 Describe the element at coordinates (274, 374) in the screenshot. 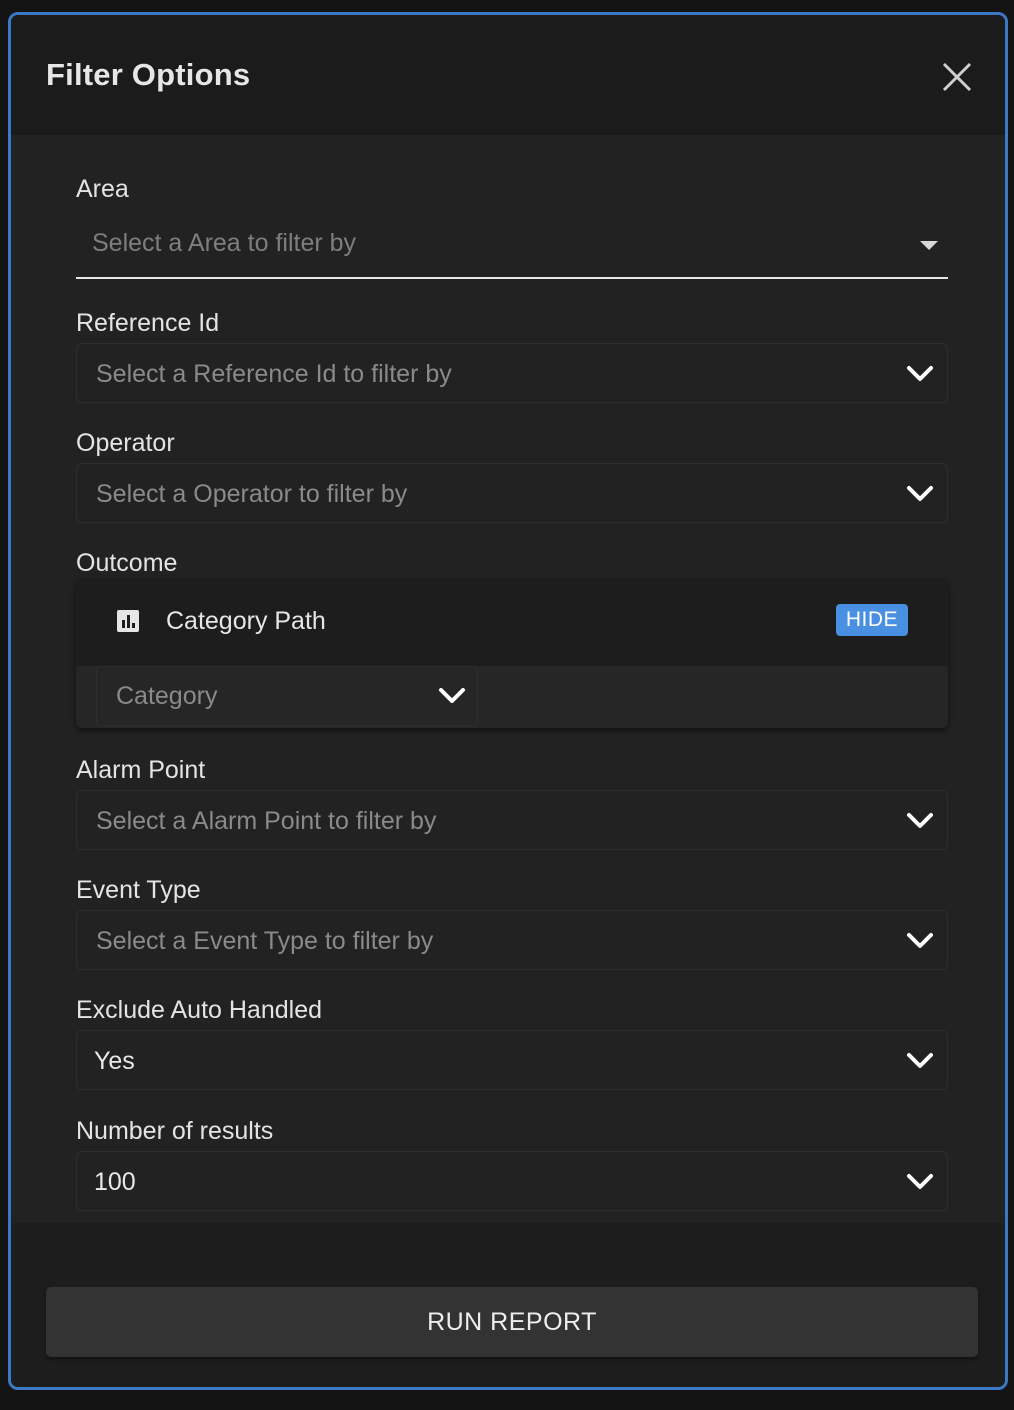

I see `reference-id-placeholder: Select a Reference Id to filter by` at that location.